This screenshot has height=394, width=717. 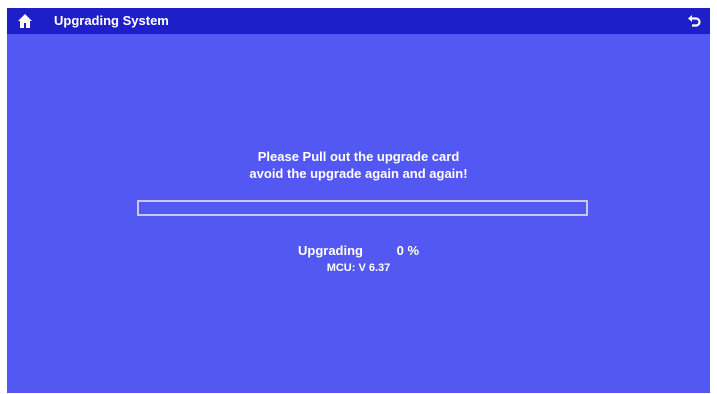 I want to click on page-title: Upgrading System, so click(x=111, y=20).